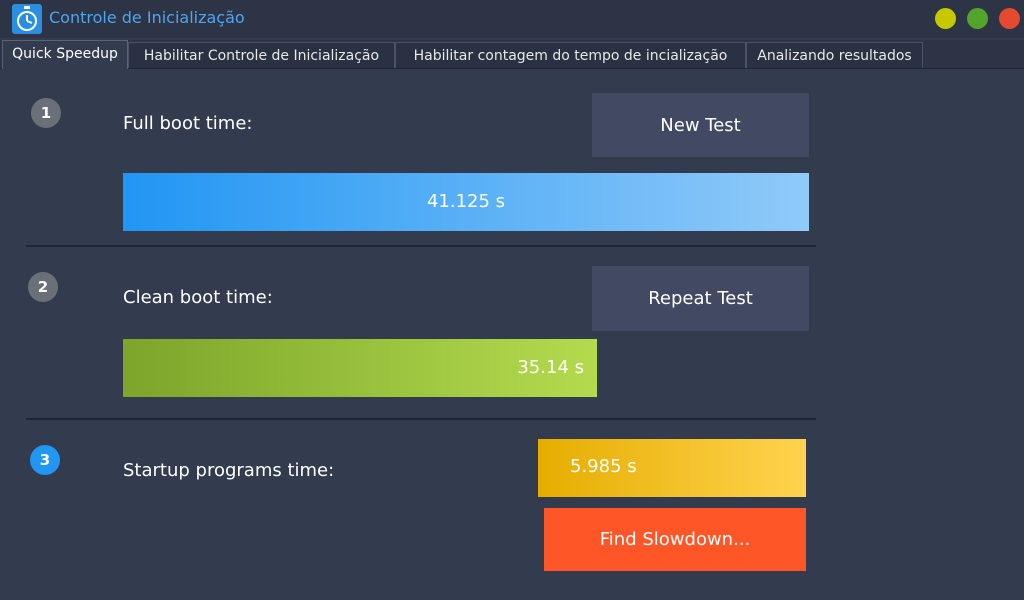 The height and width of the screenshot is (600, 1024). Describe the element at coordinates (700, 298) in the screenshot. I see `repeat-test-button: Repeat Test` at that location.